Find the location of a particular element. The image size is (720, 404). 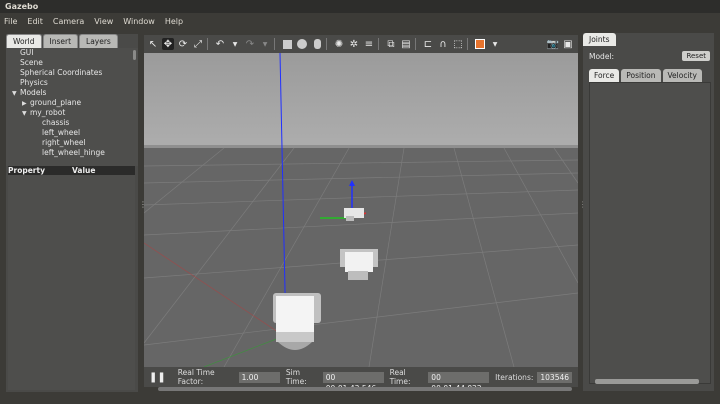

value-column-header: Value is located at coordinates (84, 170).